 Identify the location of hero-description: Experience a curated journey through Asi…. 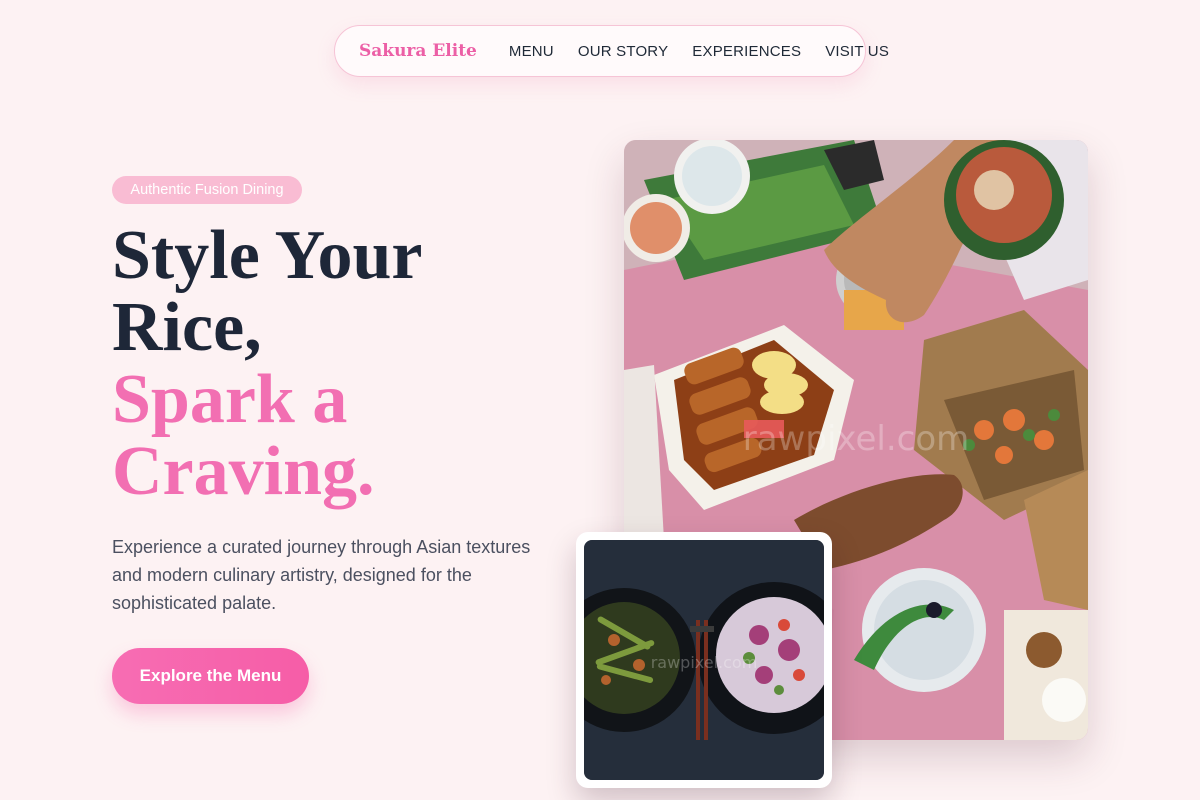
(321, 575).